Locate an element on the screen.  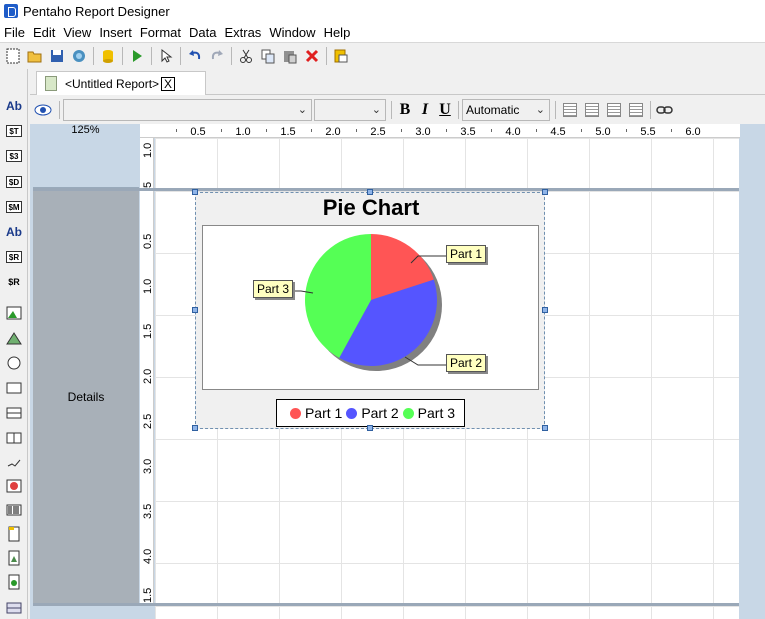
resource-field-icon: $R is located at coordinates (14, 257).